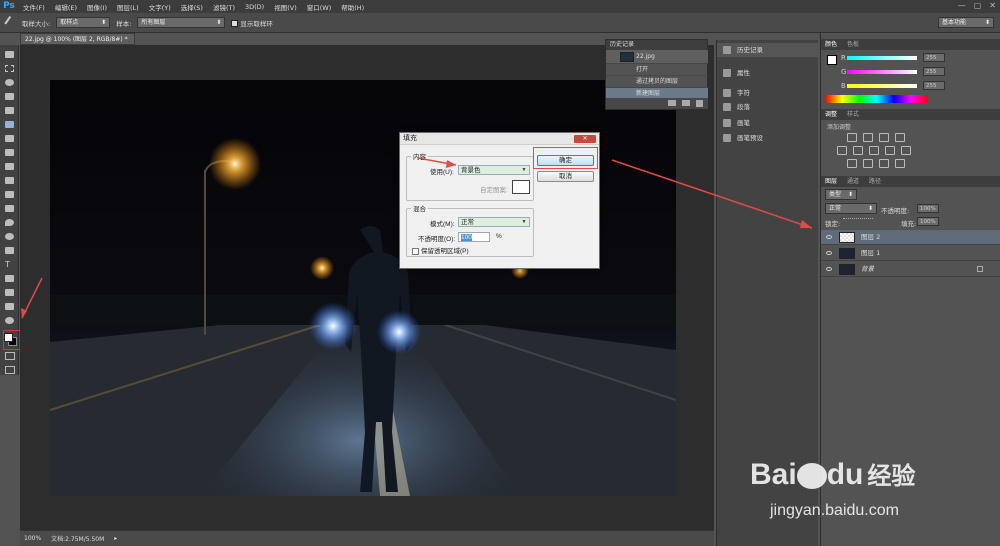  I want to click on arrow-to-layers, so click(712, 194).